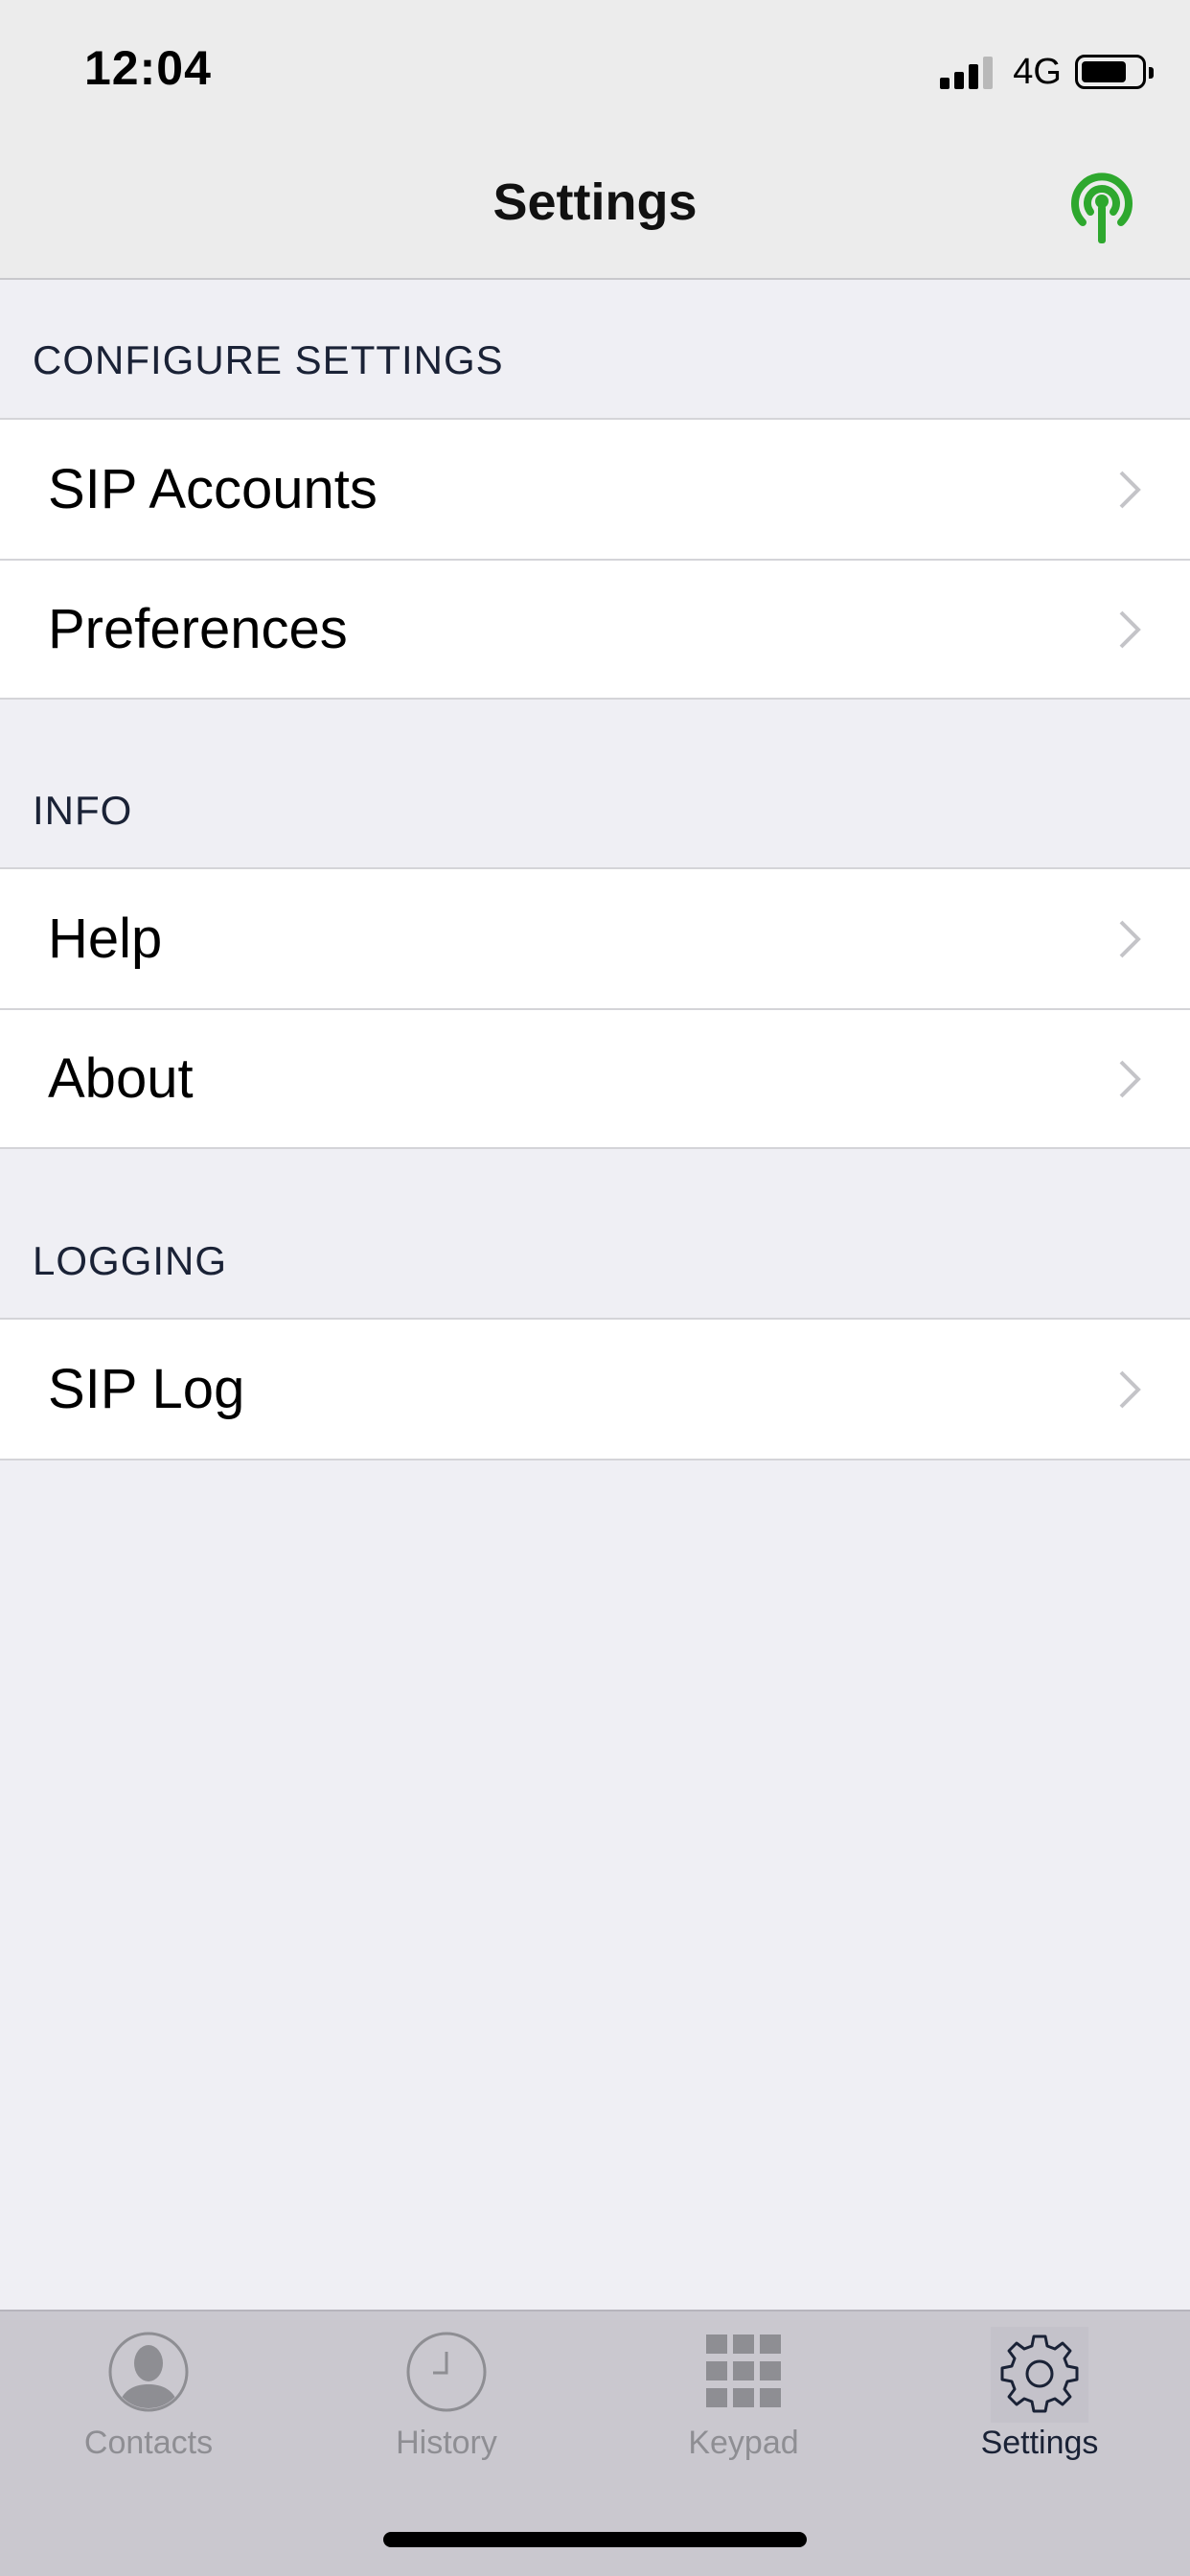  Describe the element at coordinates (213, 489) in the screenshot. I see `row-label: SIP Accounts` at that location.